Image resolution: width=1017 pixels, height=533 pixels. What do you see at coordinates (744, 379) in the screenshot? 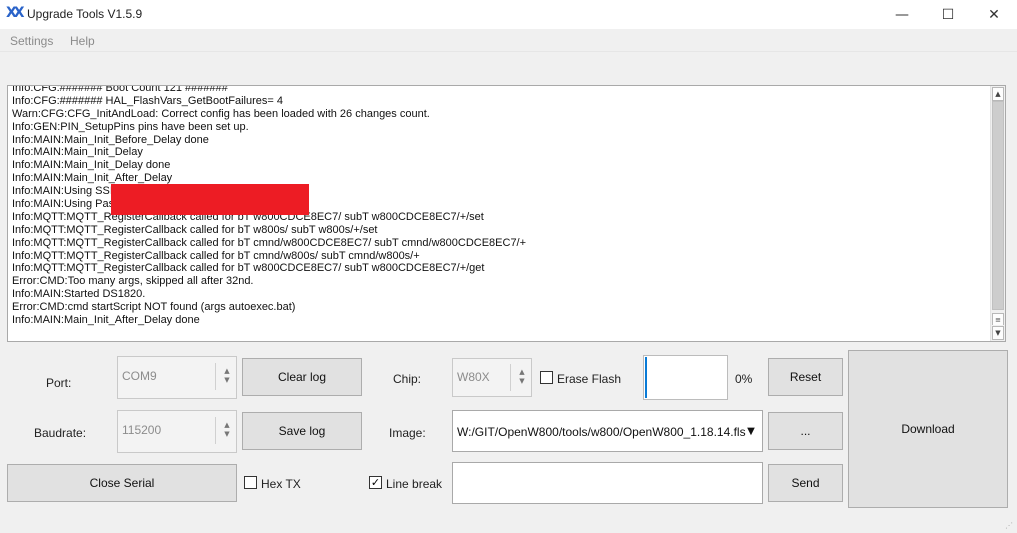
I see `progress-percent: 0%` at bounding box center [744, 379].